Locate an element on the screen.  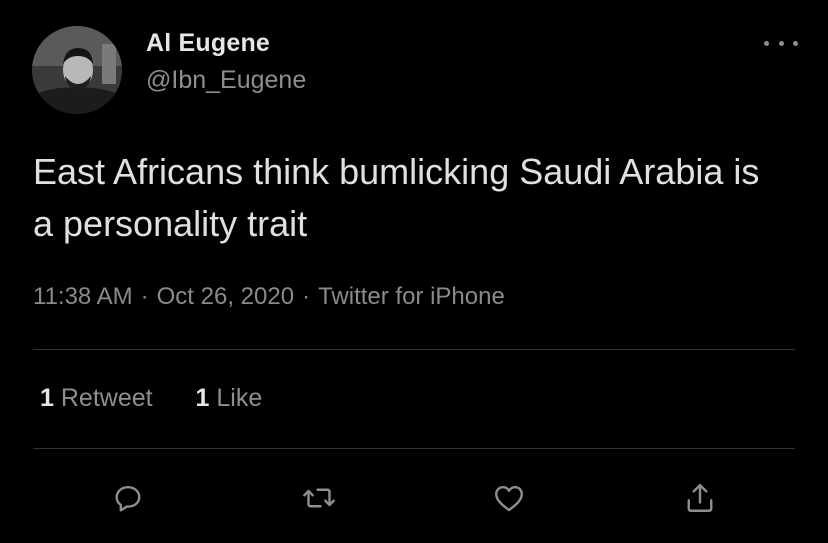
retweet-button is located at coordinates (319, 498).